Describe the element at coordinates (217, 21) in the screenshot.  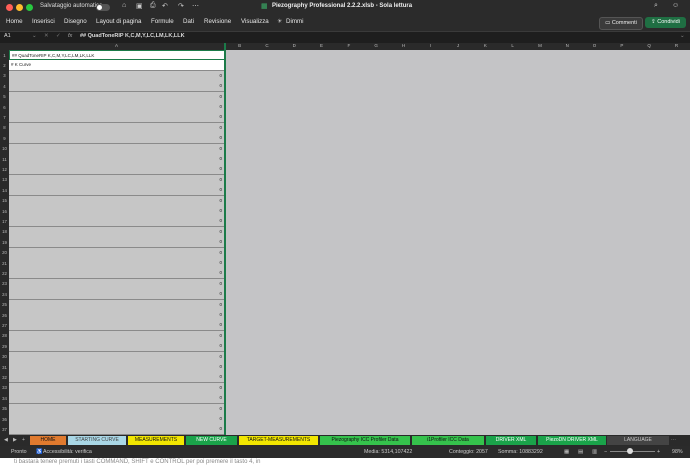
I see `tab-revisione: Revisione` at that location.